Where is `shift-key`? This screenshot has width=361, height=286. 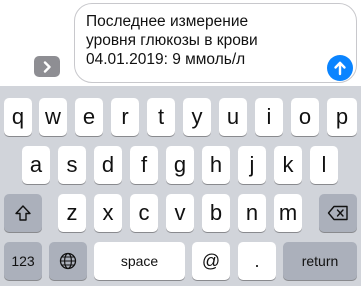
shift-key is located at coordinates (23, 213).